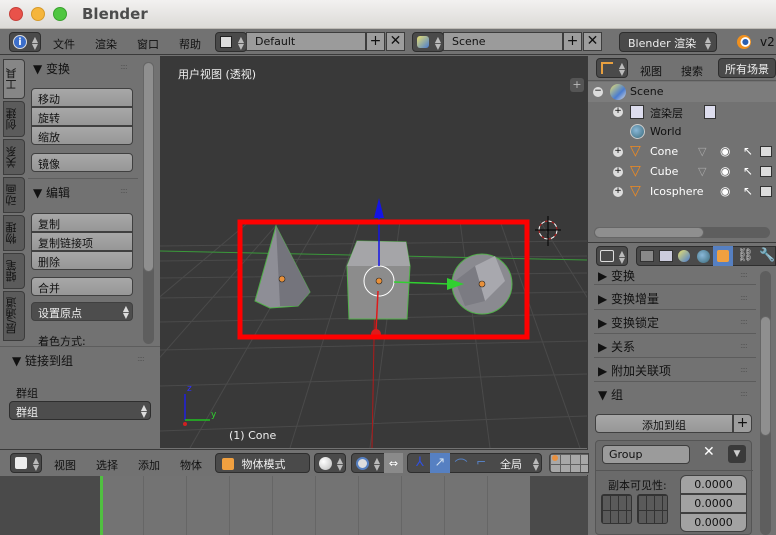  I want to click on panel-transform: ▶ 变换::::, so click(675, 276).